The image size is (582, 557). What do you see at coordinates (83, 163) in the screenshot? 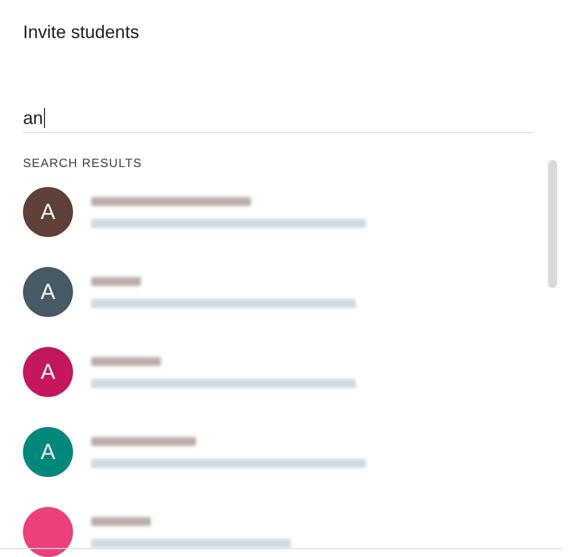
I see `section-heading: SEARCH RESULTS` at bounding box center [83, 163].